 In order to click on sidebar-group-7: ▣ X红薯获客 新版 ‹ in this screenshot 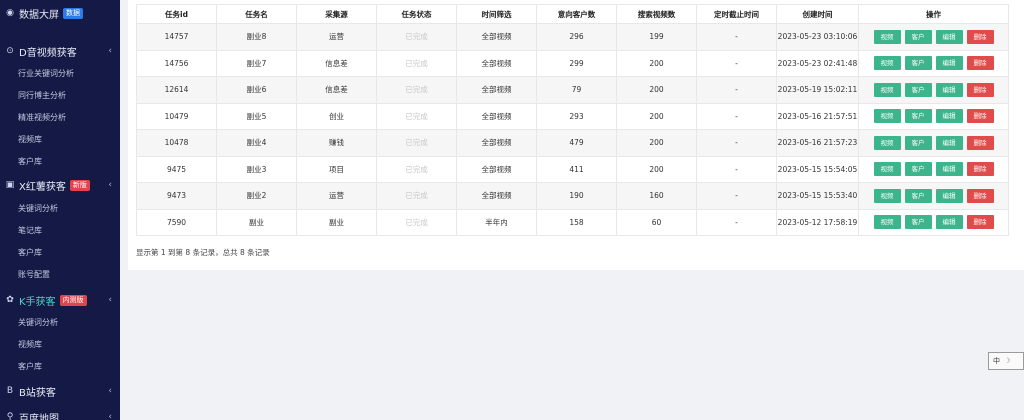, I will do `click(60, 185)`.